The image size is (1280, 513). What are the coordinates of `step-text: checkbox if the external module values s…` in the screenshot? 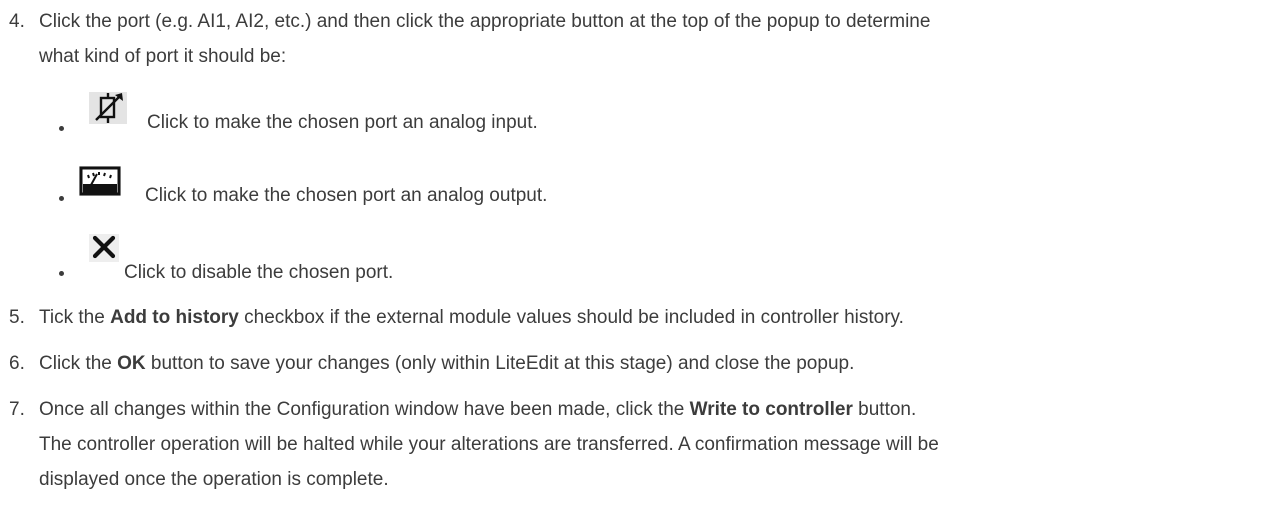 It's located at (571, 317).